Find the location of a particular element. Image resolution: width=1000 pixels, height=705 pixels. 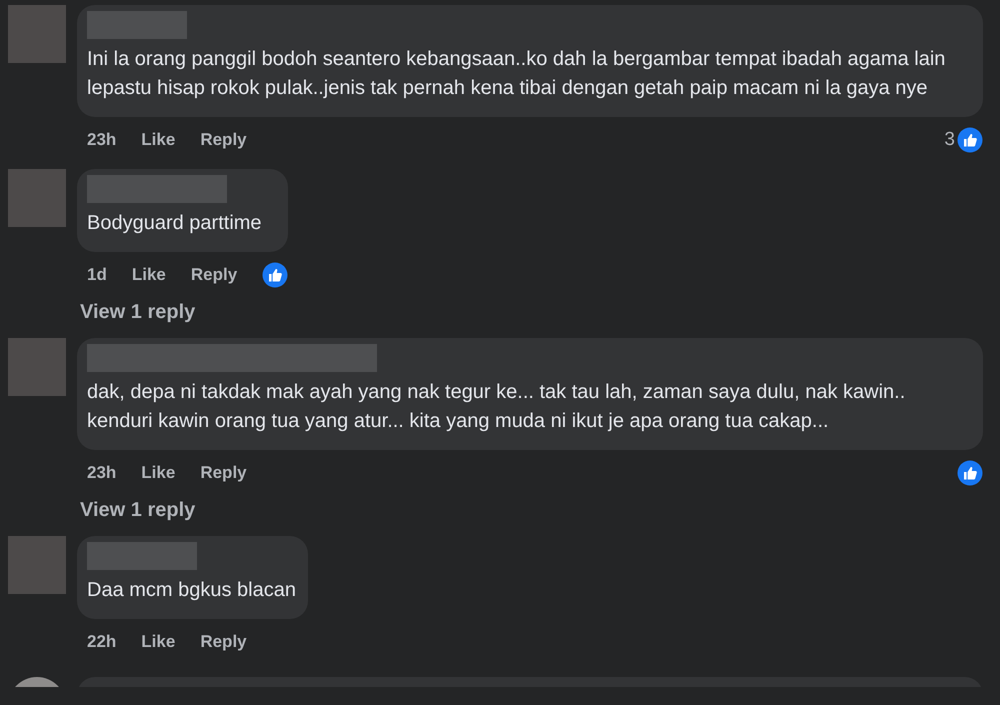

comment-time: 1d is located at coordinates (97, 275).